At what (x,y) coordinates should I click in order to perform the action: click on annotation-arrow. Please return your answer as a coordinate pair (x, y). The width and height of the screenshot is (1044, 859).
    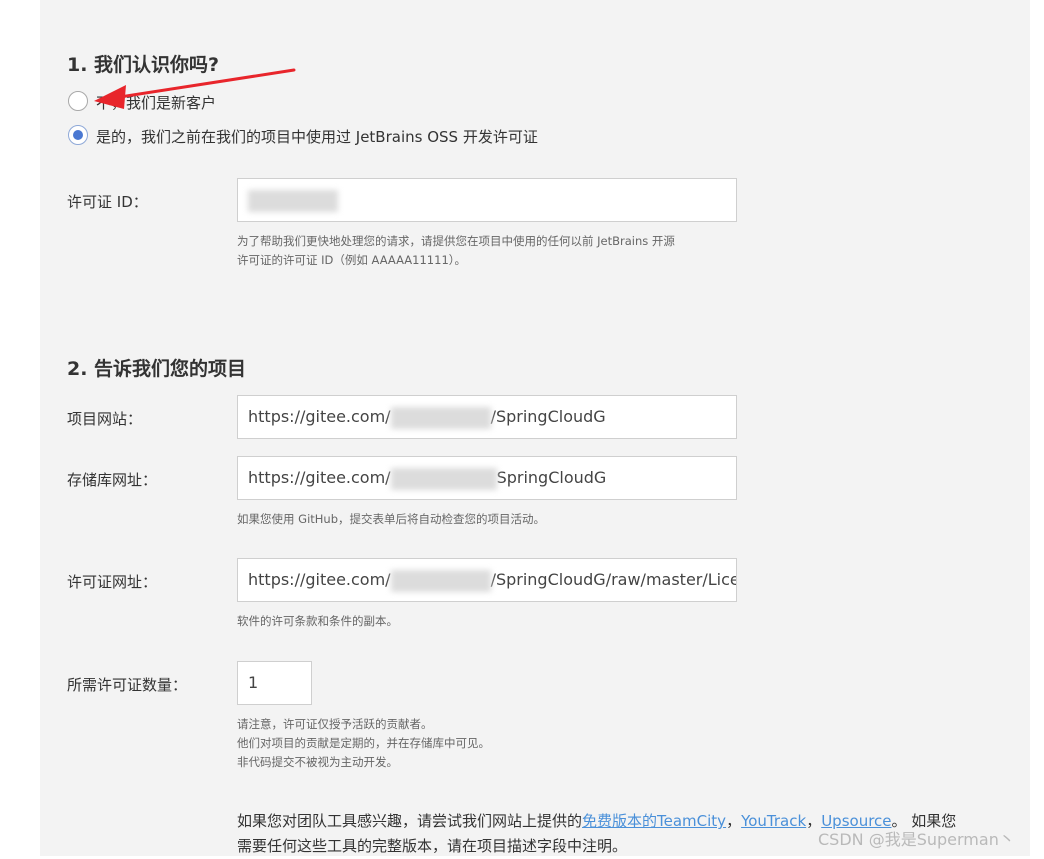
    Looking at the image, I should click on (195, 88).